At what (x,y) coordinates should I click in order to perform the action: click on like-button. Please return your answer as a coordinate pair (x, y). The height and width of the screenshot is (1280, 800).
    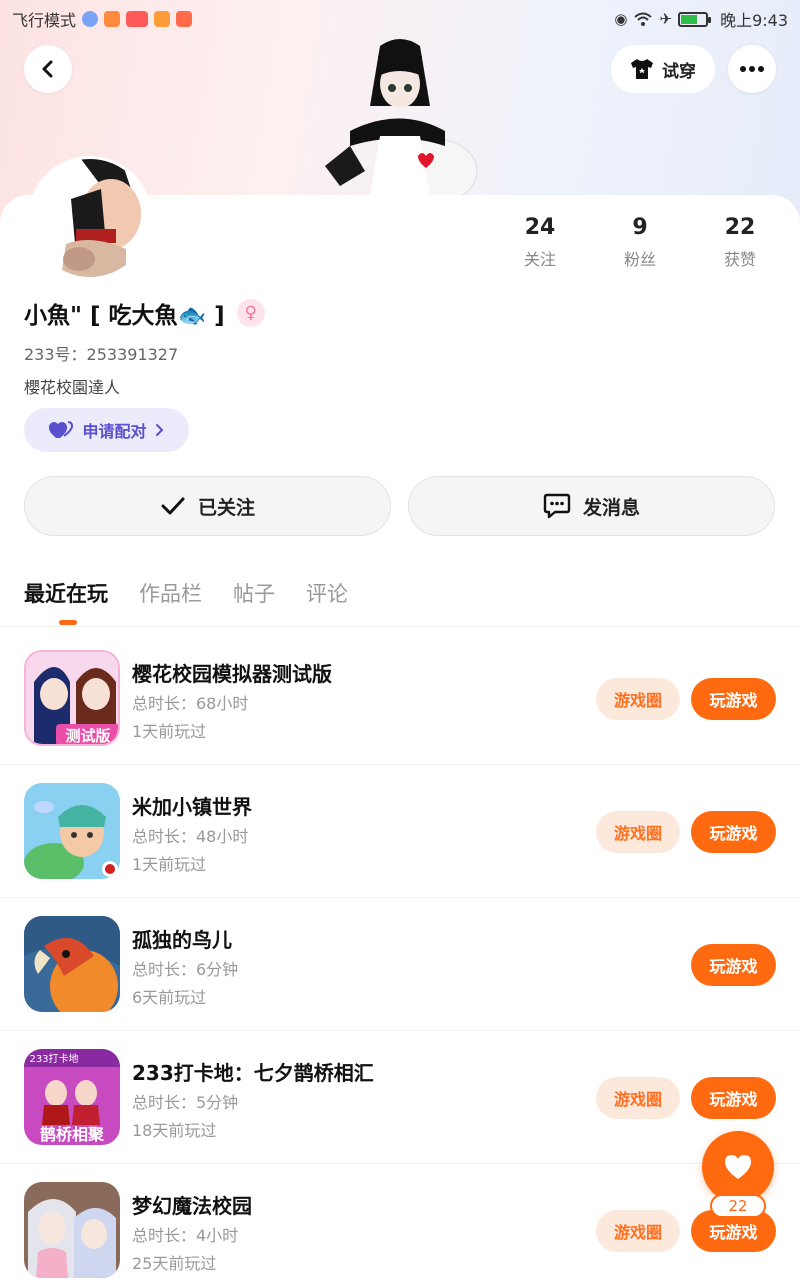
    Looking at the image, I should click on (738, 1167).